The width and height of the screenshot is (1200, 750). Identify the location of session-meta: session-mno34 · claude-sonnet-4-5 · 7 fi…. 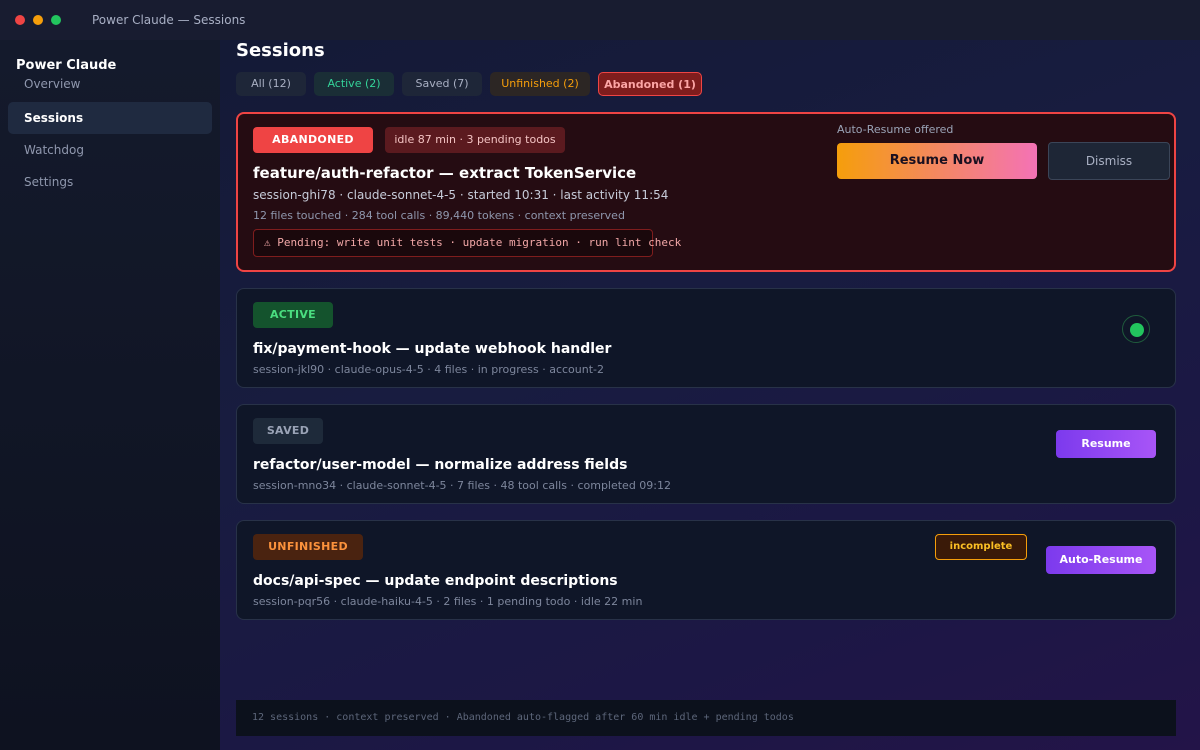
(462, 485).